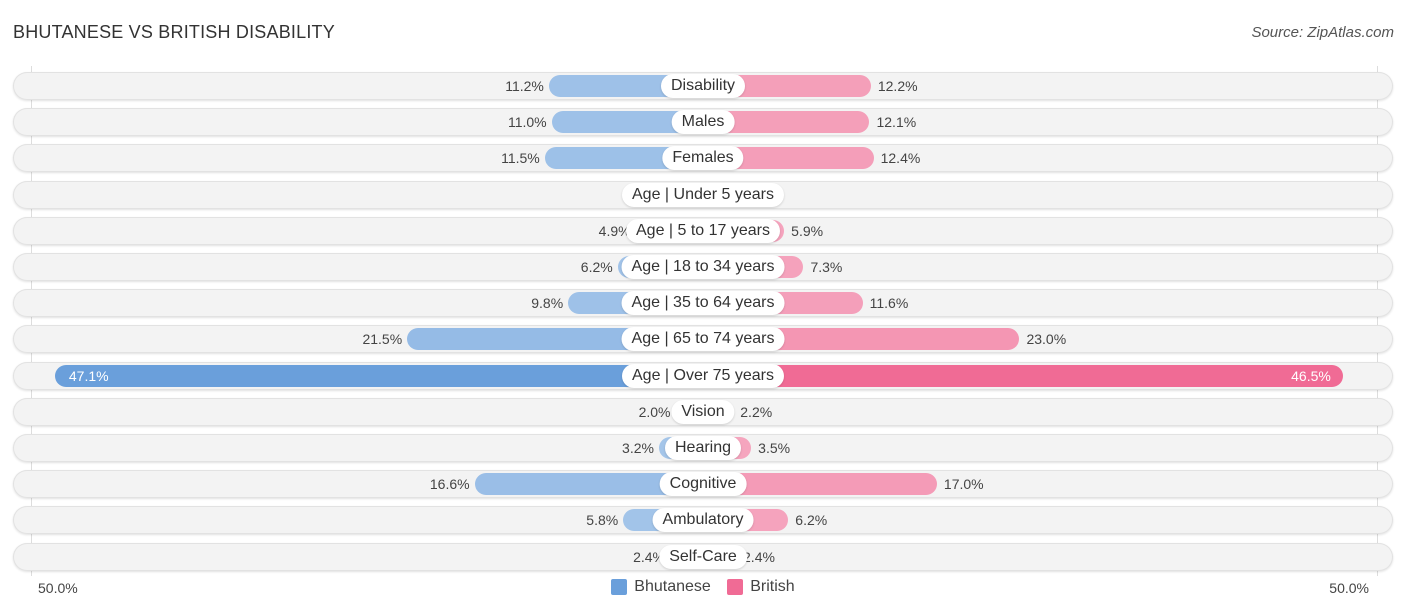 Image resolution: width=1406 pixels, height=612 pixels. I want to click on category-label: Age | 18 to 34 years, so click(703, 267).